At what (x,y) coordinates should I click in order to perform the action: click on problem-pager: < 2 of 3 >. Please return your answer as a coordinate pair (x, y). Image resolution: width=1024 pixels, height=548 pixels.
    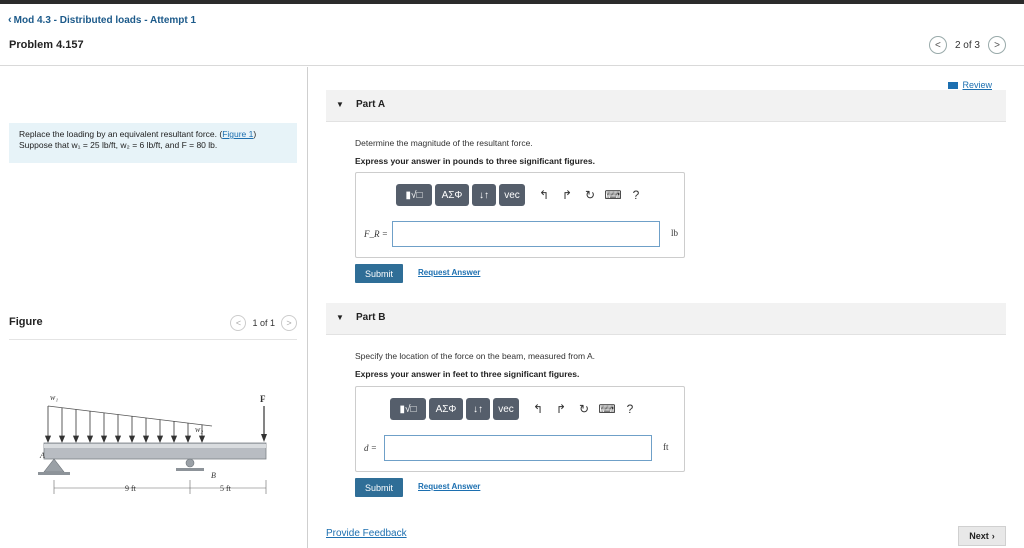
    Looking at the image, I should click on (967, 45).